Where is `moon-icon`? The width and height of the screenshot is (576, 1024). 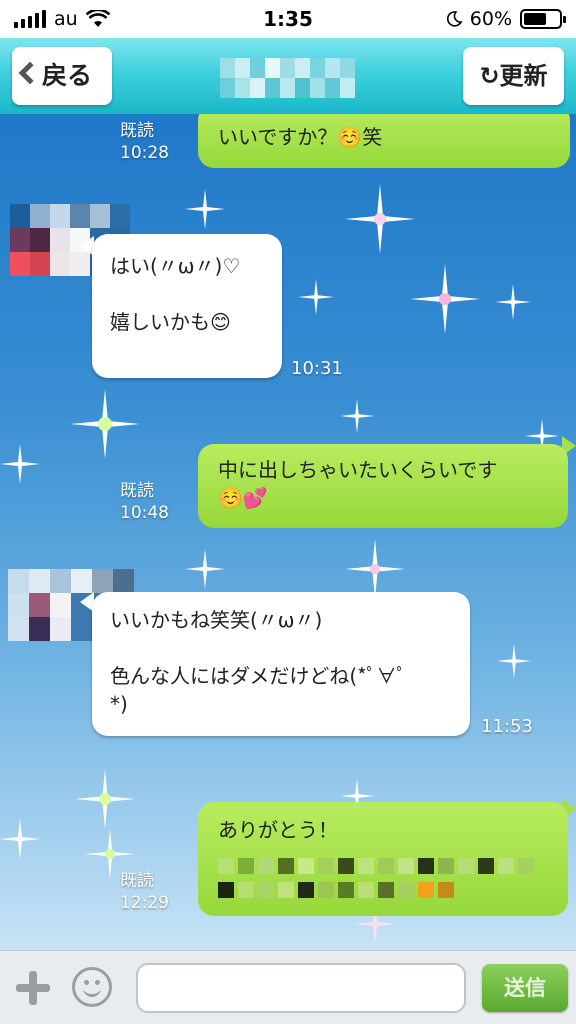
moon-icon is located at coordinates (454, 19).